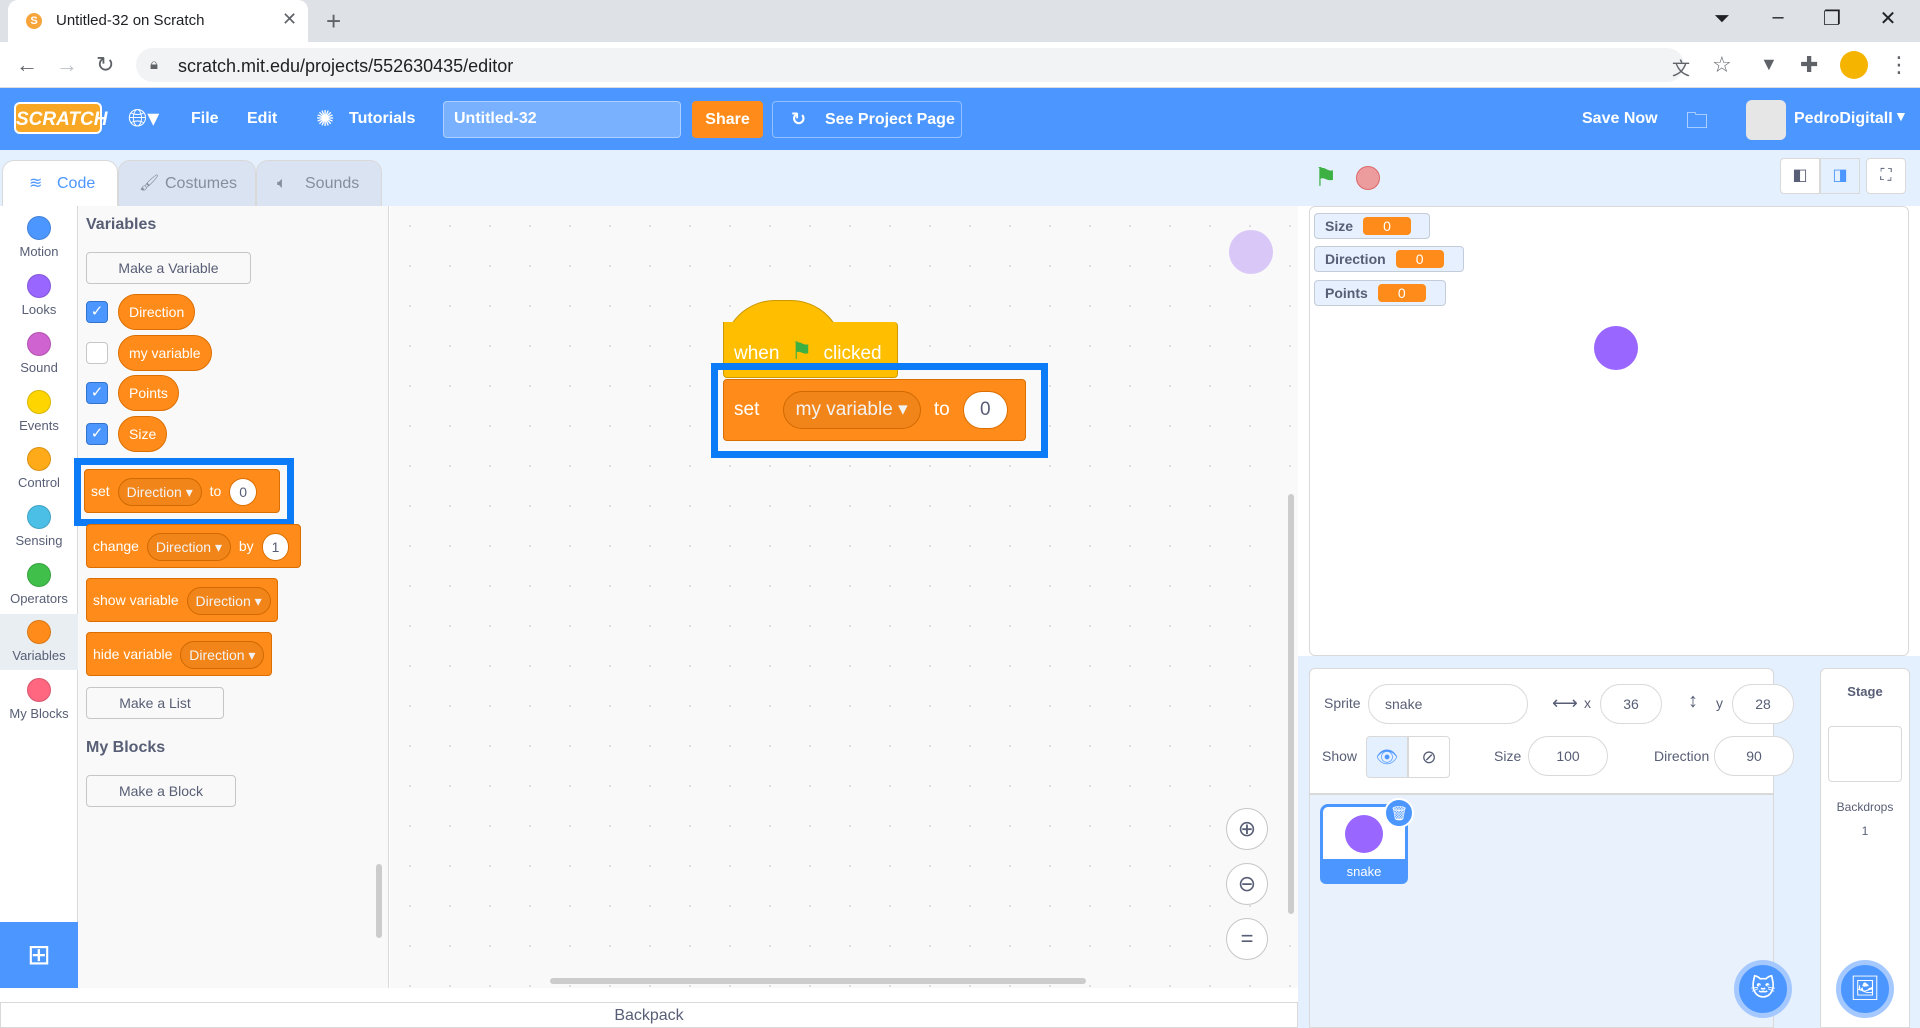 The height and width of the screenshot is (1028, 1920). What do you see at coordinates (157, 312) in the screenshot?
I see `direction-reporter: Direction` at bounding box center [157, 312].